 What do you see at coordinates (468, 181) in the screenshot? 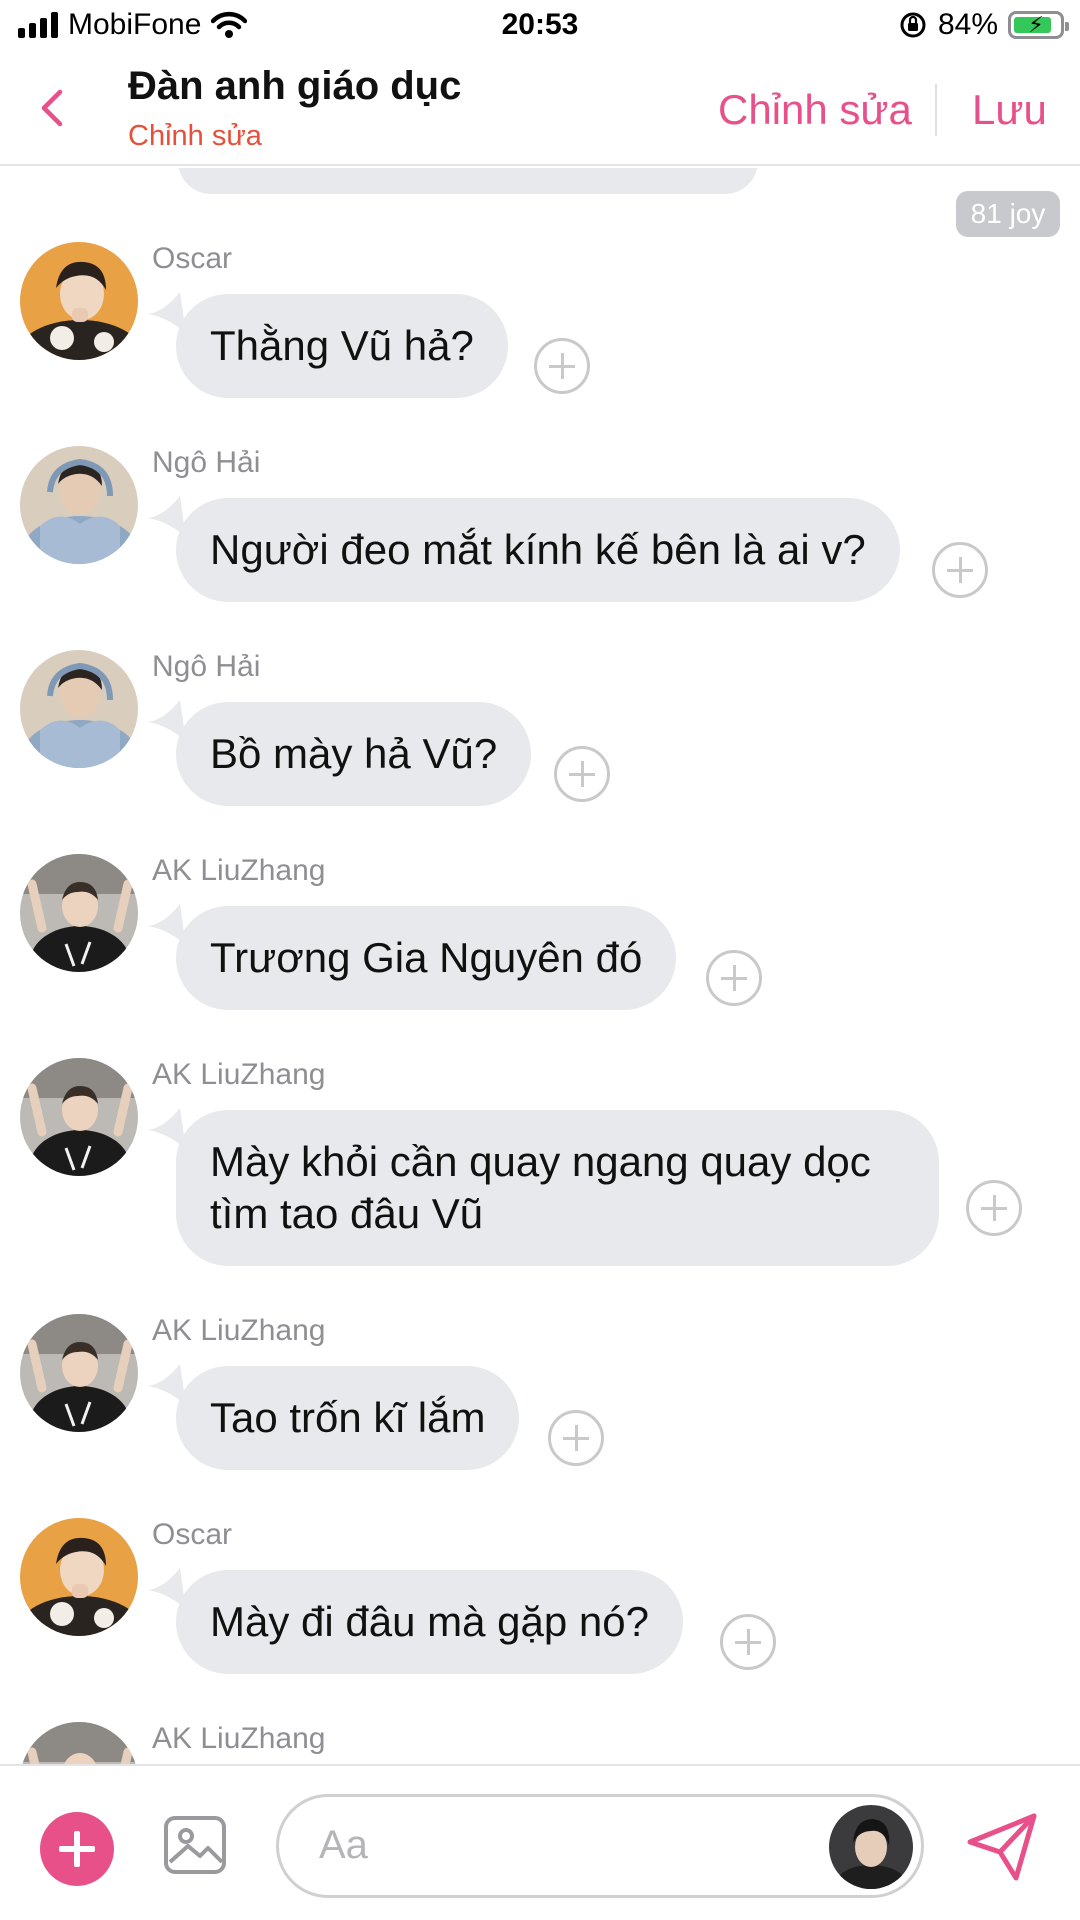
I see `previous-message-bubble` at bounding box center [468, 181].